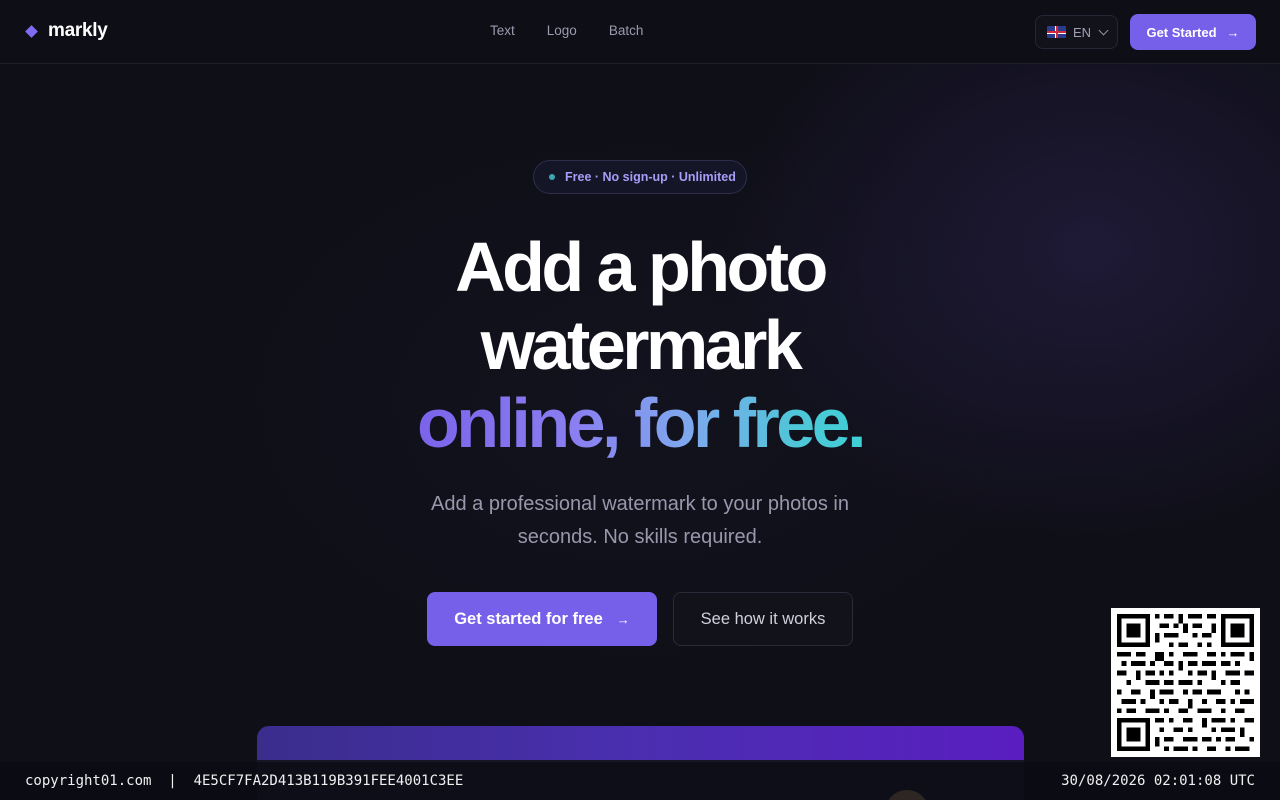 The image size is (1280, 800). I want to click on language-code: EN, so click(1082, 32).